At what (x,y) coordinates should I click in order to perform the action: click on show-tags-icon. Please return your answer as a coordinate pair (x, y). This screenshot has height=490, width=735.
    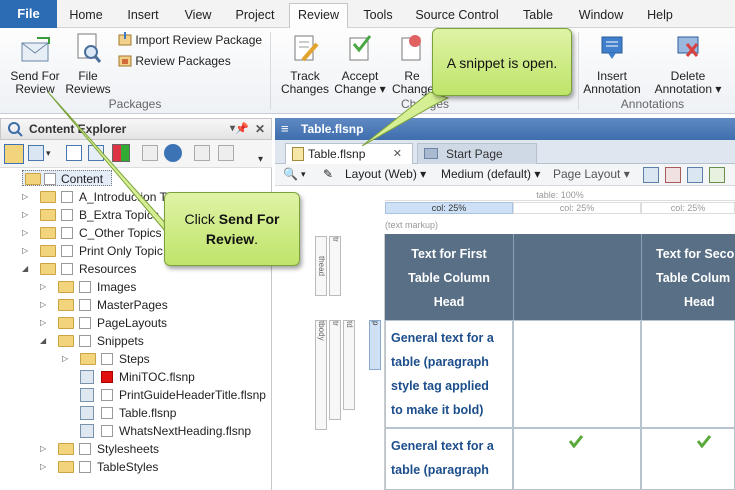
    Looking at the image, I should click on (673, 175).